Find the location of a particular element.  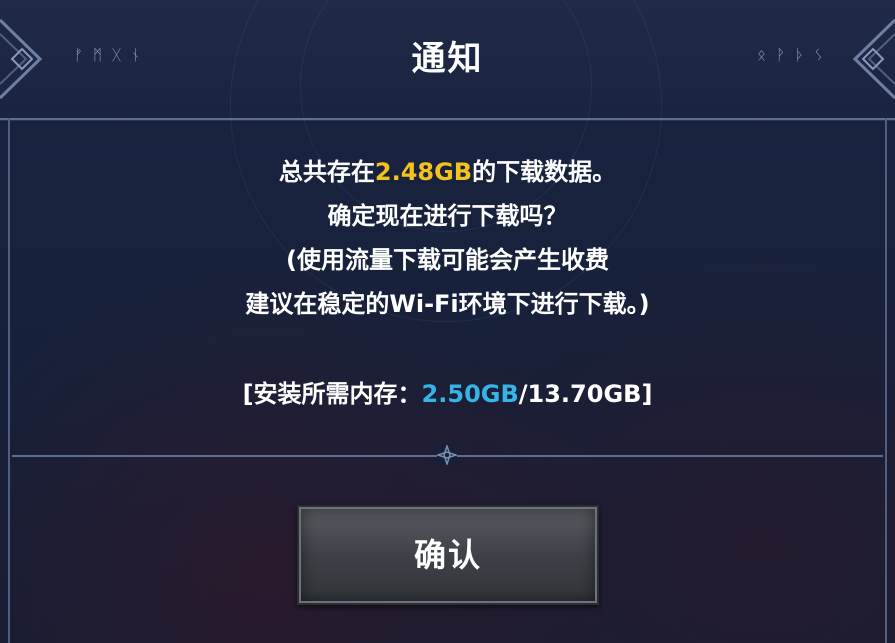

message-line-2: 确定现在进行下载吗？ is located at coordinates (447, 216).